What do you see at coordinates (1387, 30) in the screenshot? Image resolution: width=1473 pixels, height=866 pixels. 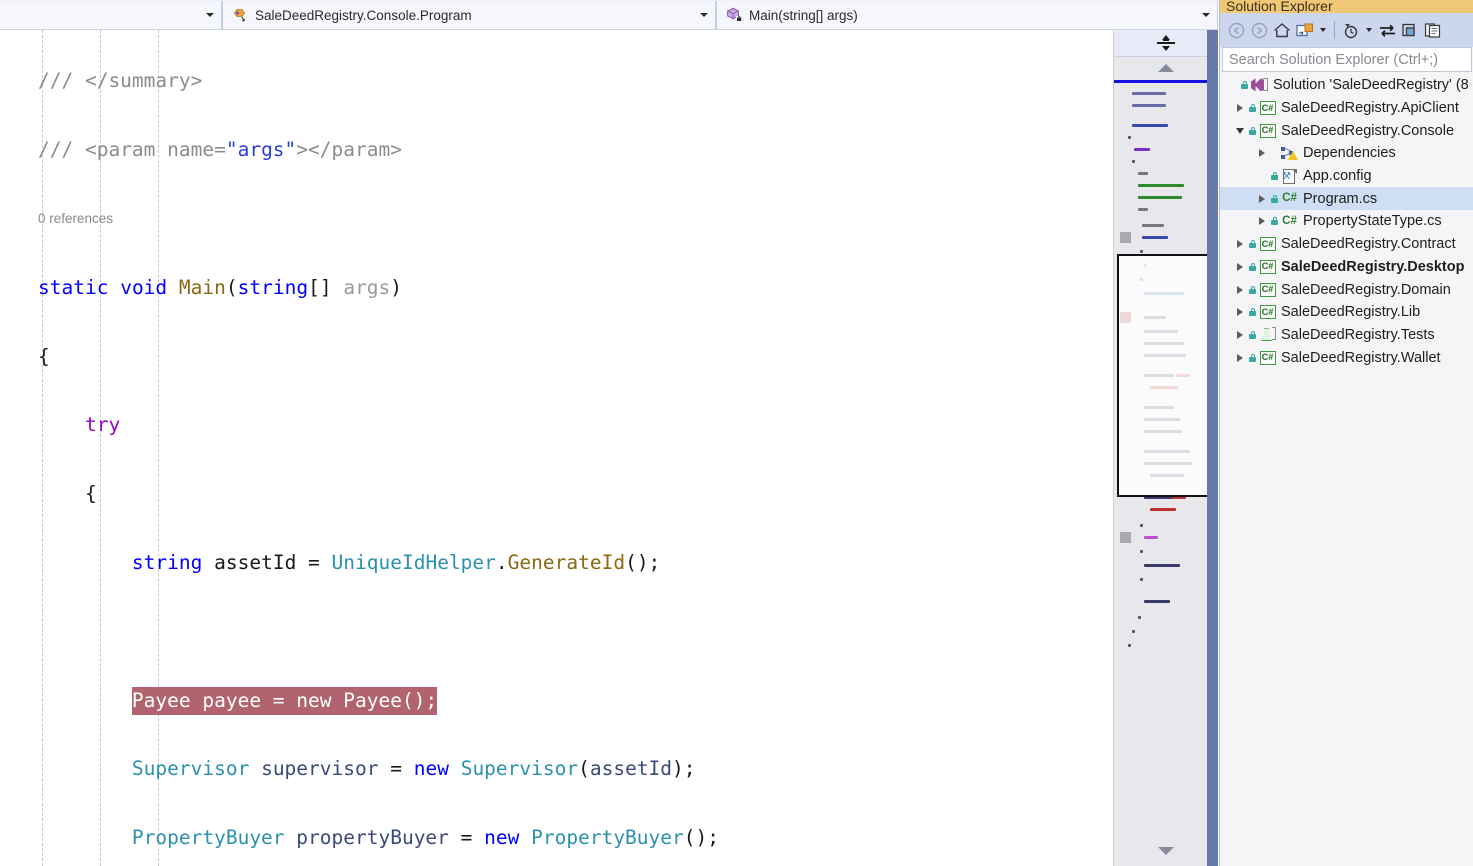 I see `sync-with-active-document-button` at bounding box center [1387, 30].